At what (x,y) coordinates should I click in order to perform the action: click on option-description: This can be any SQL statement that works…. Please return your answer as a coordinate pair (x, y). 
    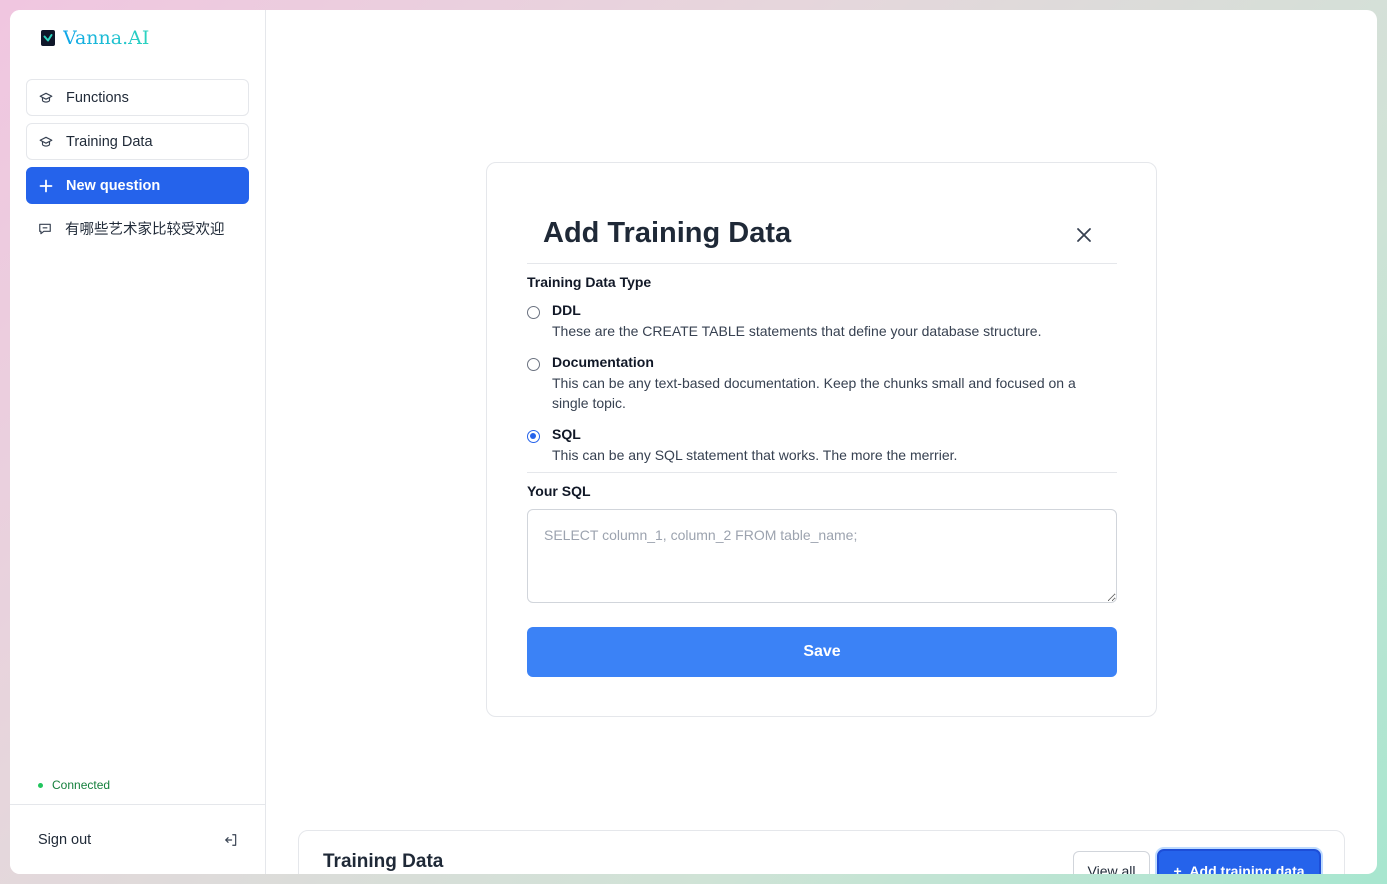
    Looking at the image, I should click on (755, 455).